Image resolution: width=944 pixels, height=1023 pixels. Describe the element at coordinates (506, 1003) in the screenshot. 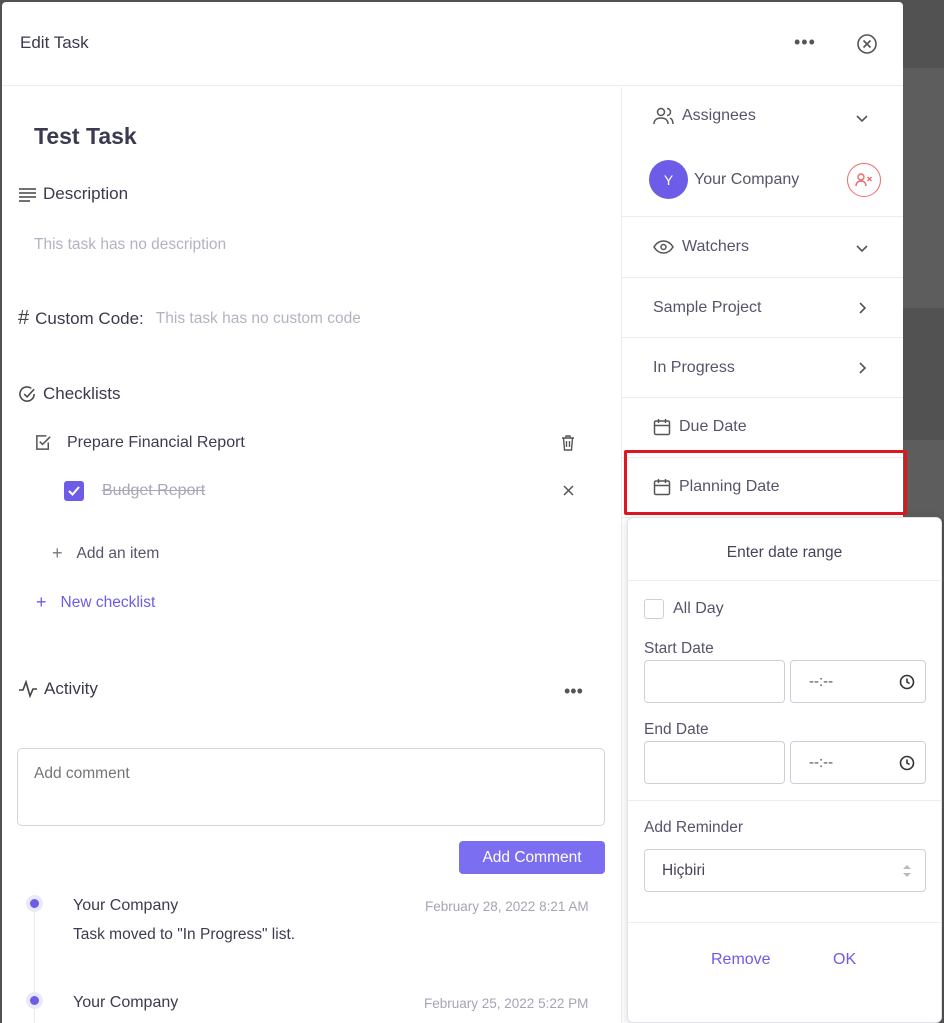

I see `activity-time: February 25, 2022 5:22 PM` at that location.